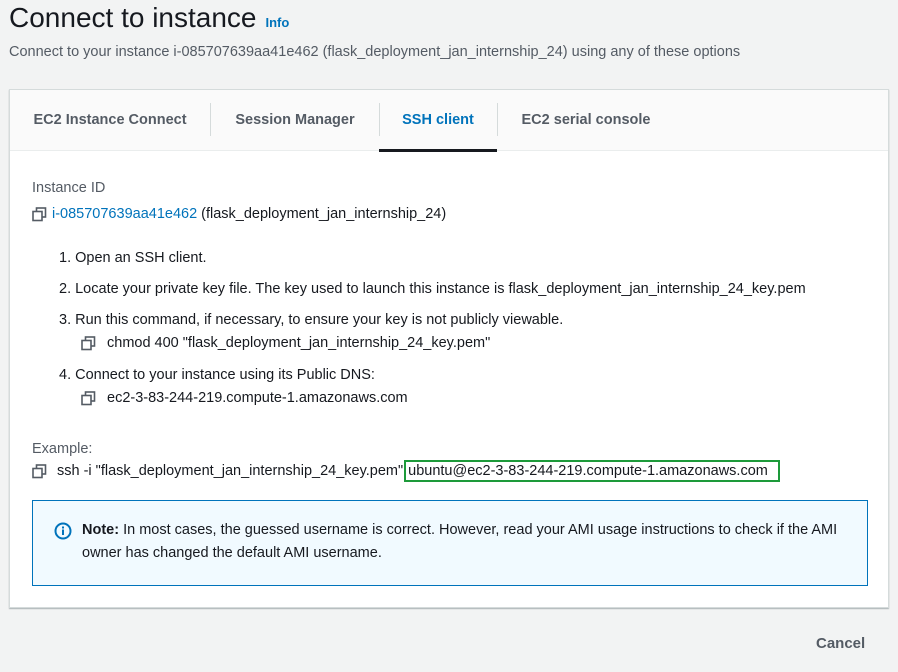 The width and height of the screenshot is (898, 672). I want to click on instance-id-link: i-085707639aa41e462, so click(124, 214).